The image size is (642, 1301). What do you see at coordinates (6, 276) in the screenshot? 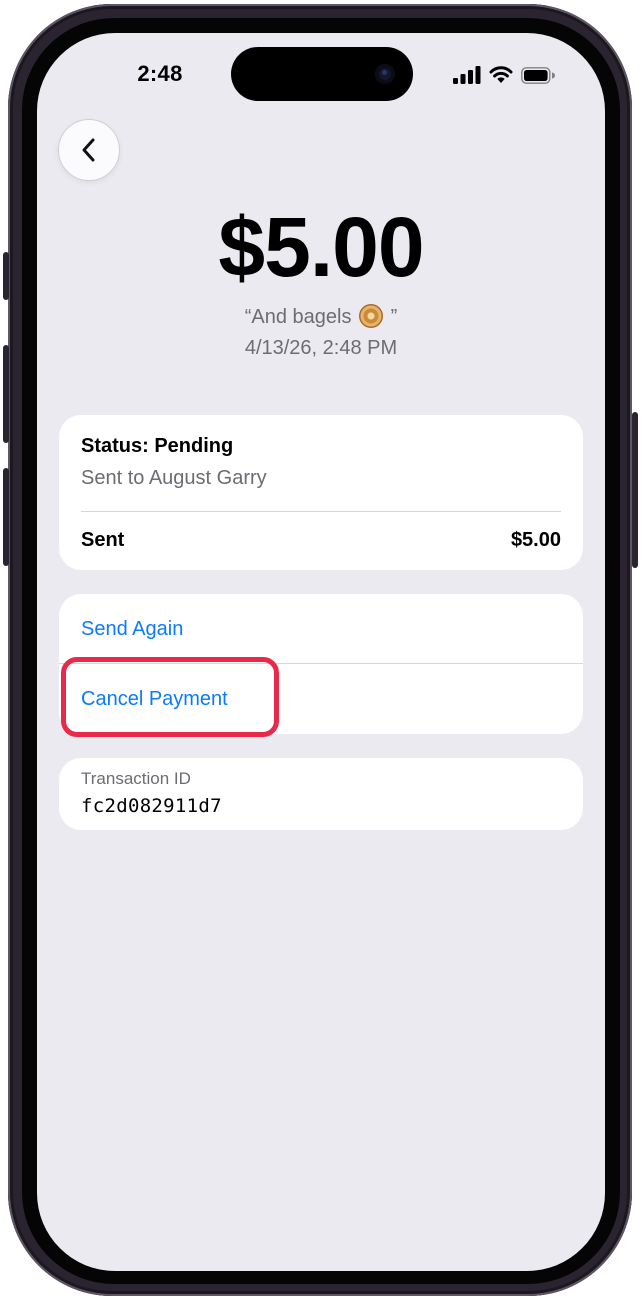
I see `action-button` at bounding box center [6, 276].